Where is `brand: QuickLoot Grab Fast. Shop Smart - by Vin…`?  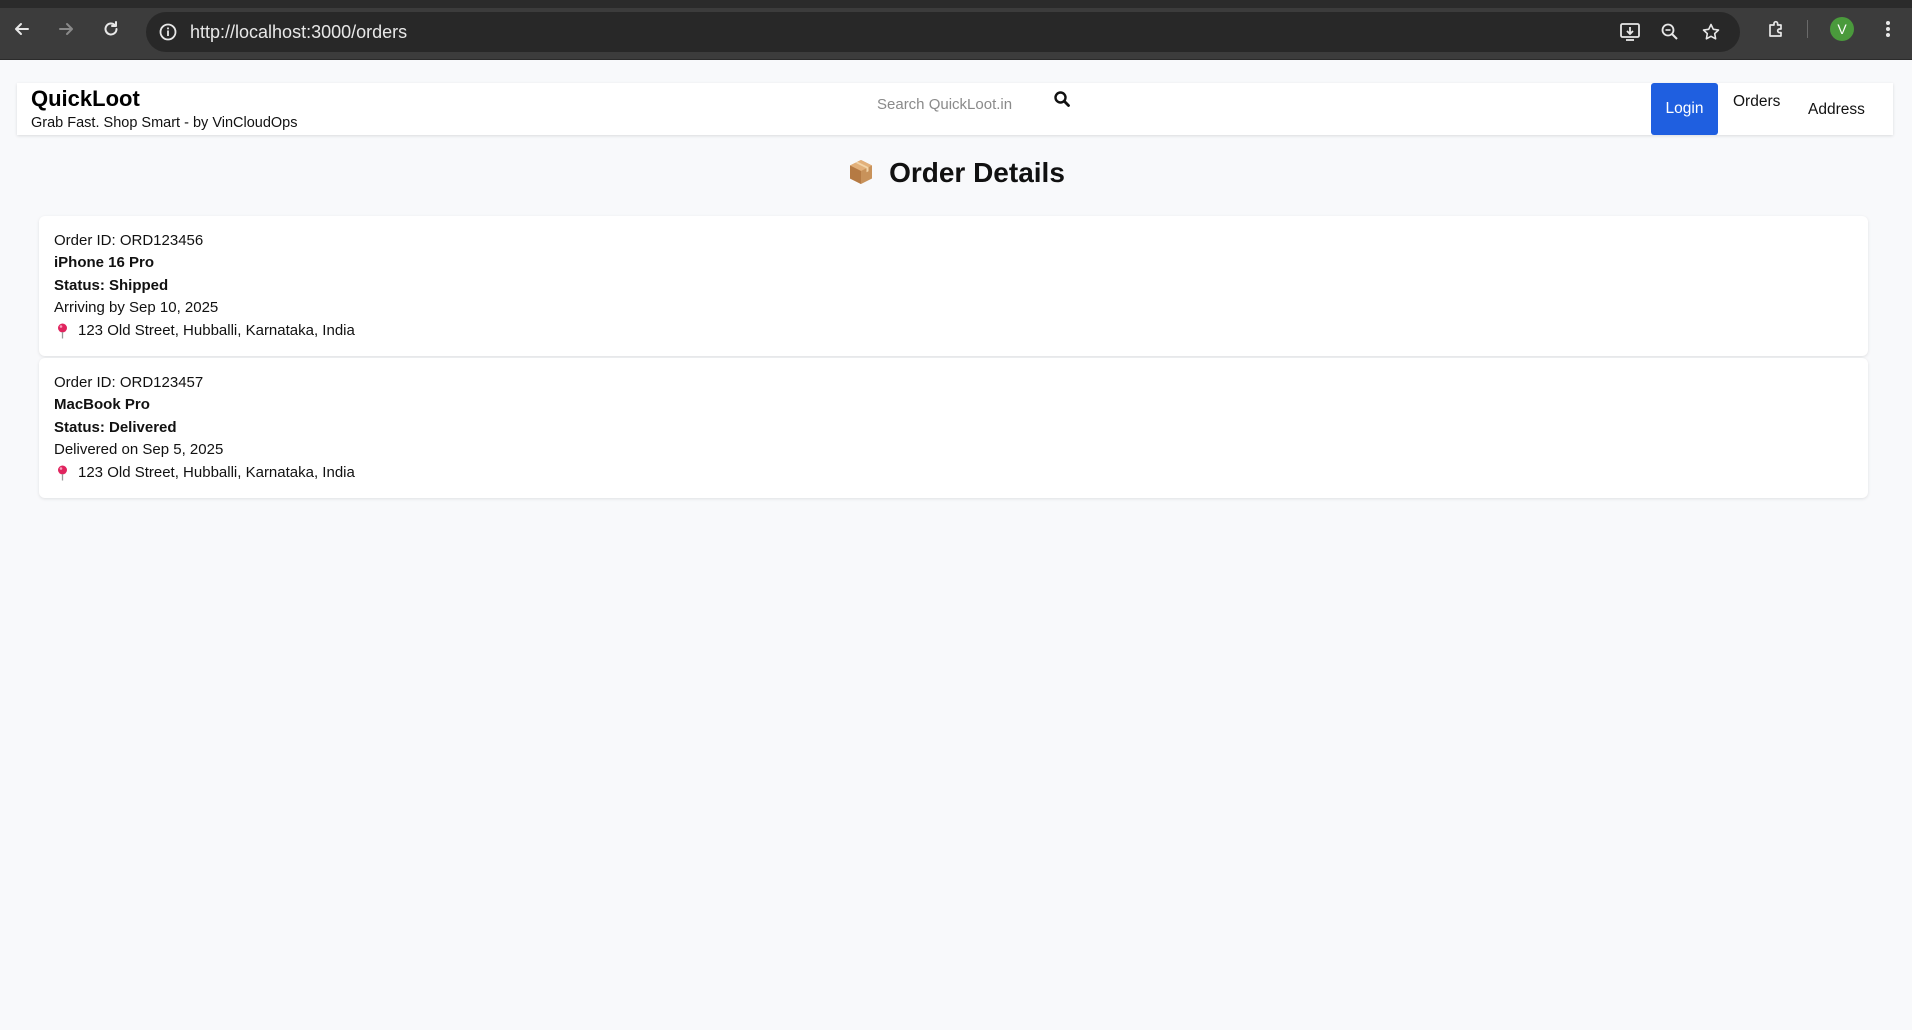 brand: QuickLoot Grab Fast. Shop Smart - by Vin… is located at coordinates (164, 109).